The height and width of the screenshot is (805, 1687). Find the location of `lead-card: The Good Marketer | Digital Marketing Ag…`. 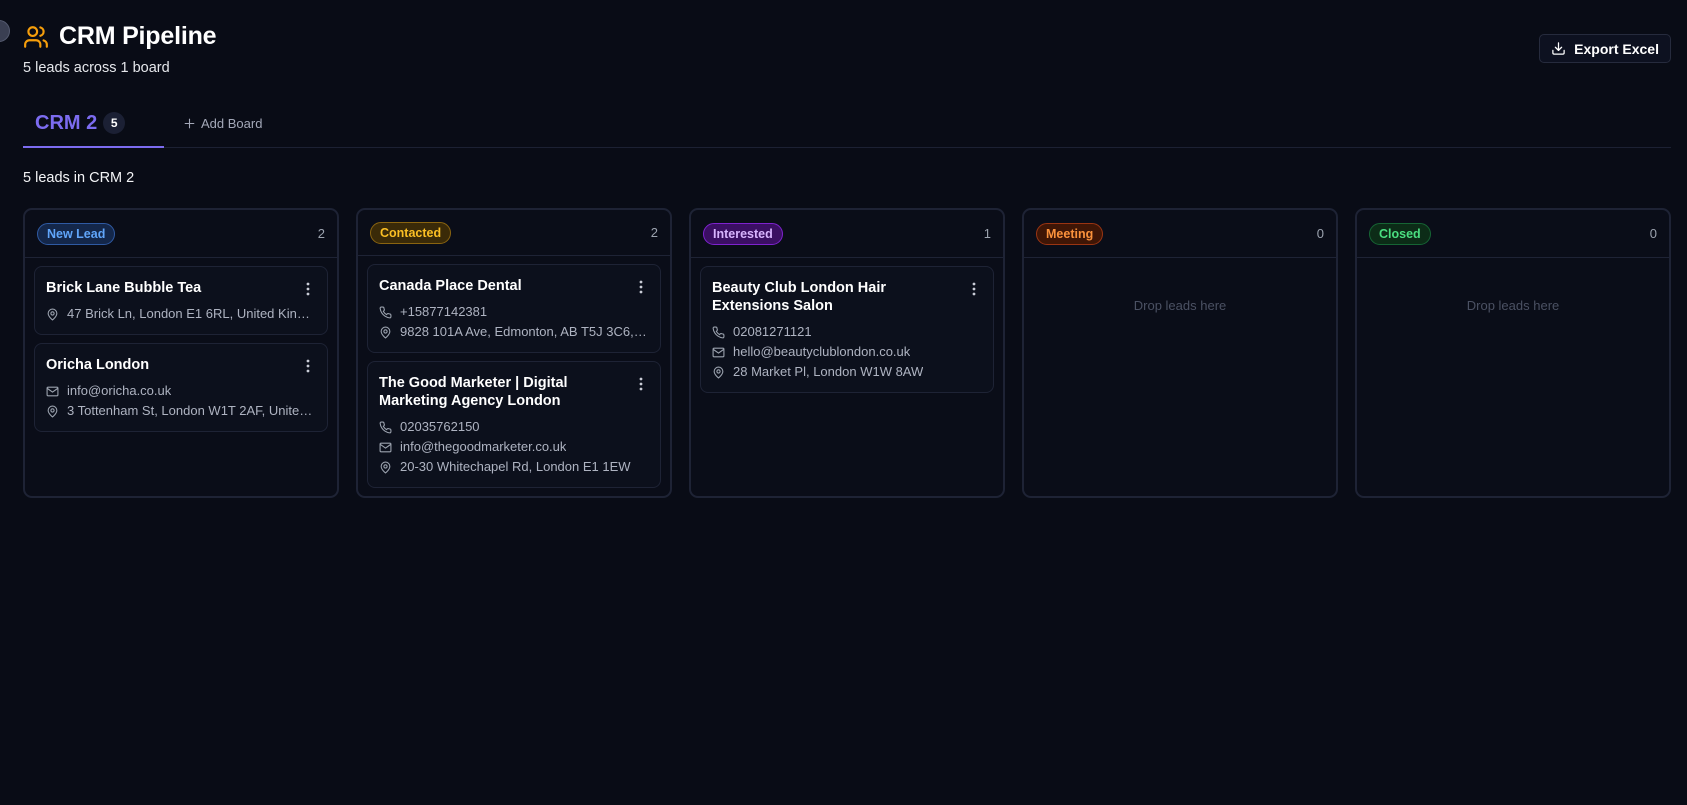

lead-card: The Good Marketer | Digital Marketing Ag… is located at coordinates (514, 424).